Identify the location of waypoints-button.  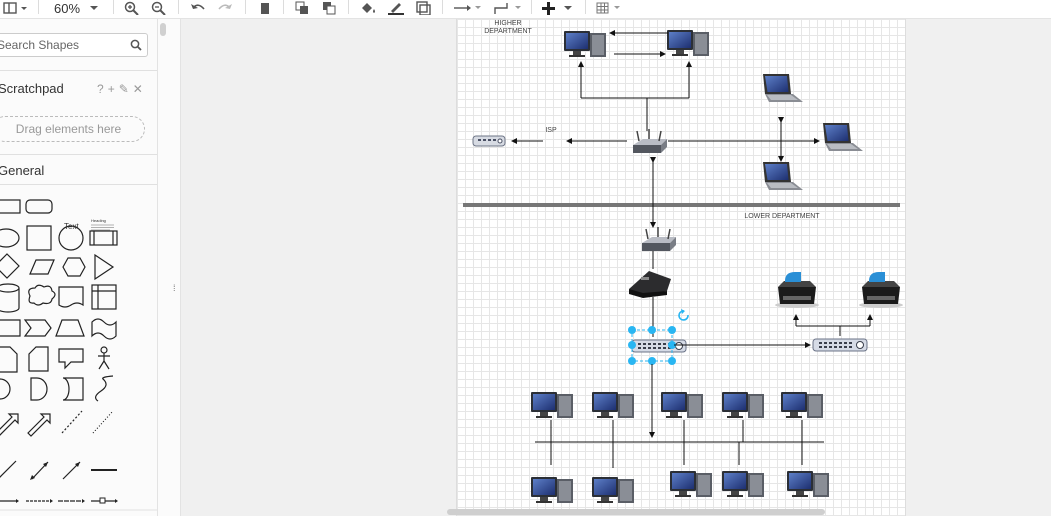
(507, 8).